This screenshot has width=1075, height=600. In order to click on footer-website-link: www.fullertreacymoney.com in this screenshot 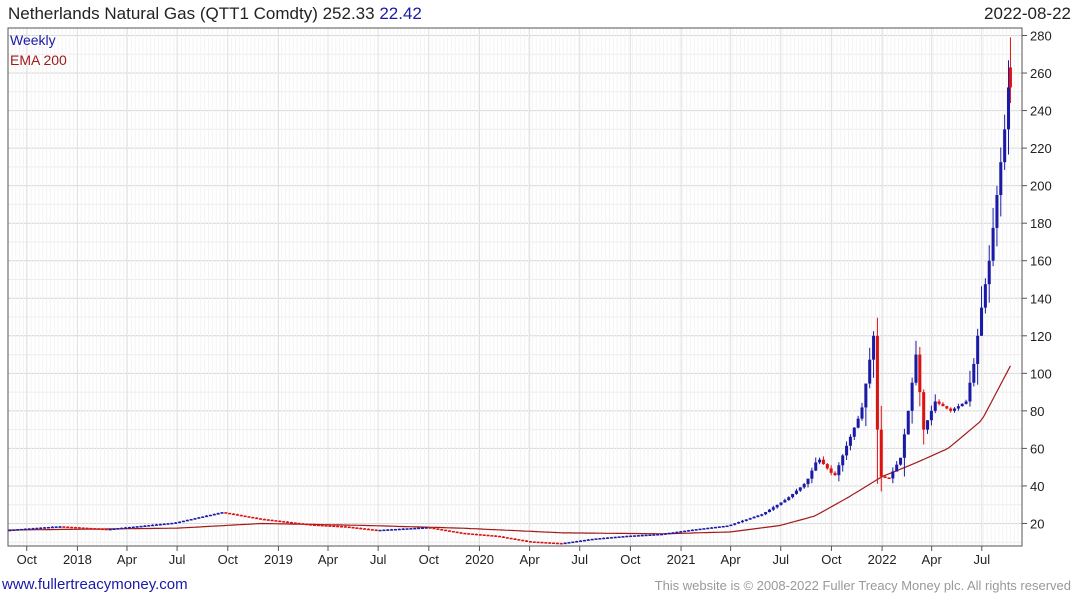, I will do `click(95, 584)`.